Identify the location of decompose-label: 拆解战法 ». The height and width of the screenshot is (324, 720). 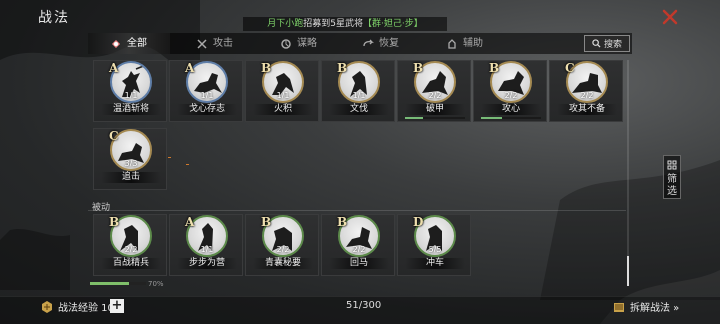
(655, 308).